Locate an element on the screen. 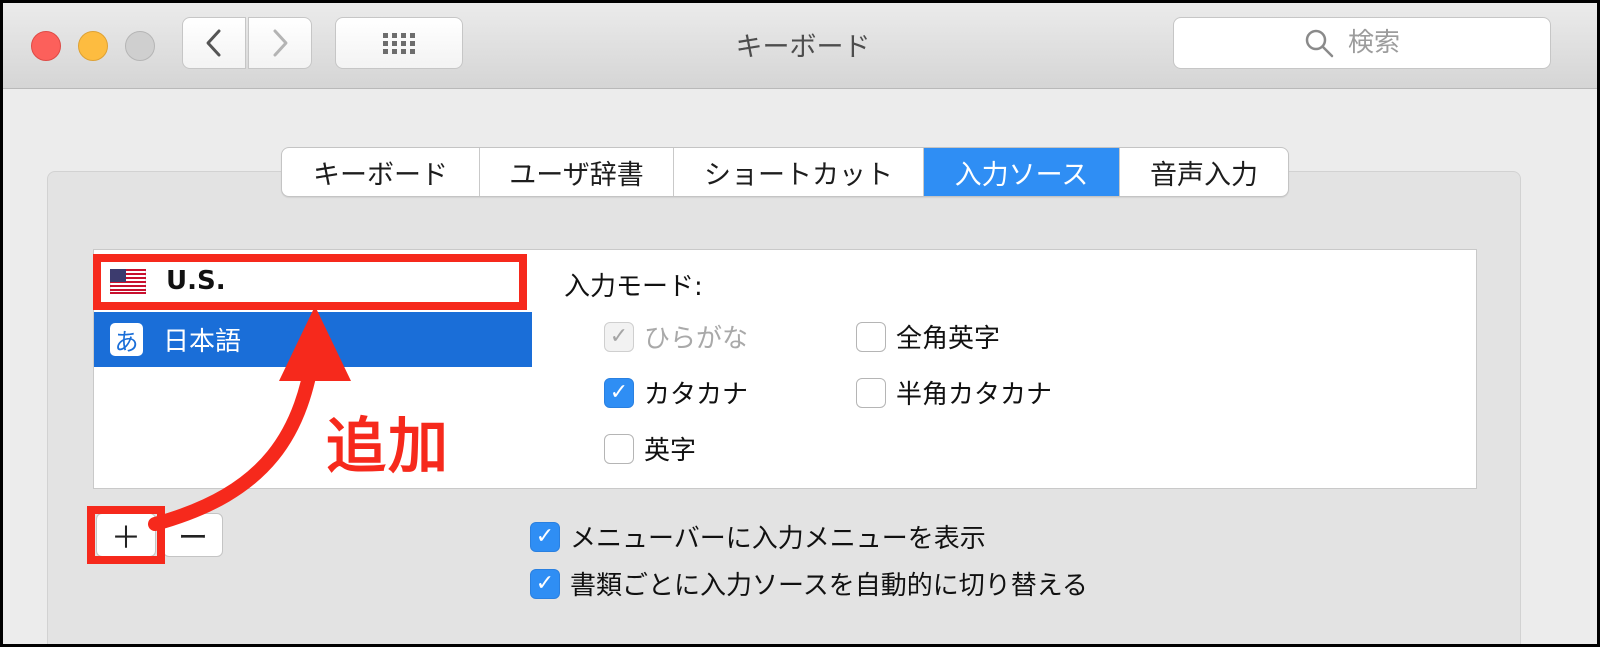 This screenshot has height=647, width=1600. annotation-arrow is located at coordinates (249, 418).